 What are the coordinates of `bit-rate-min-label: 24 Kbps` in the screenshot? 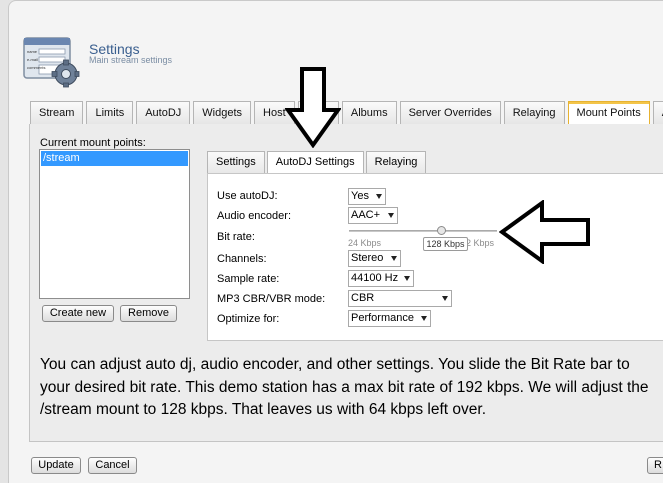 It's located at (365, 243).